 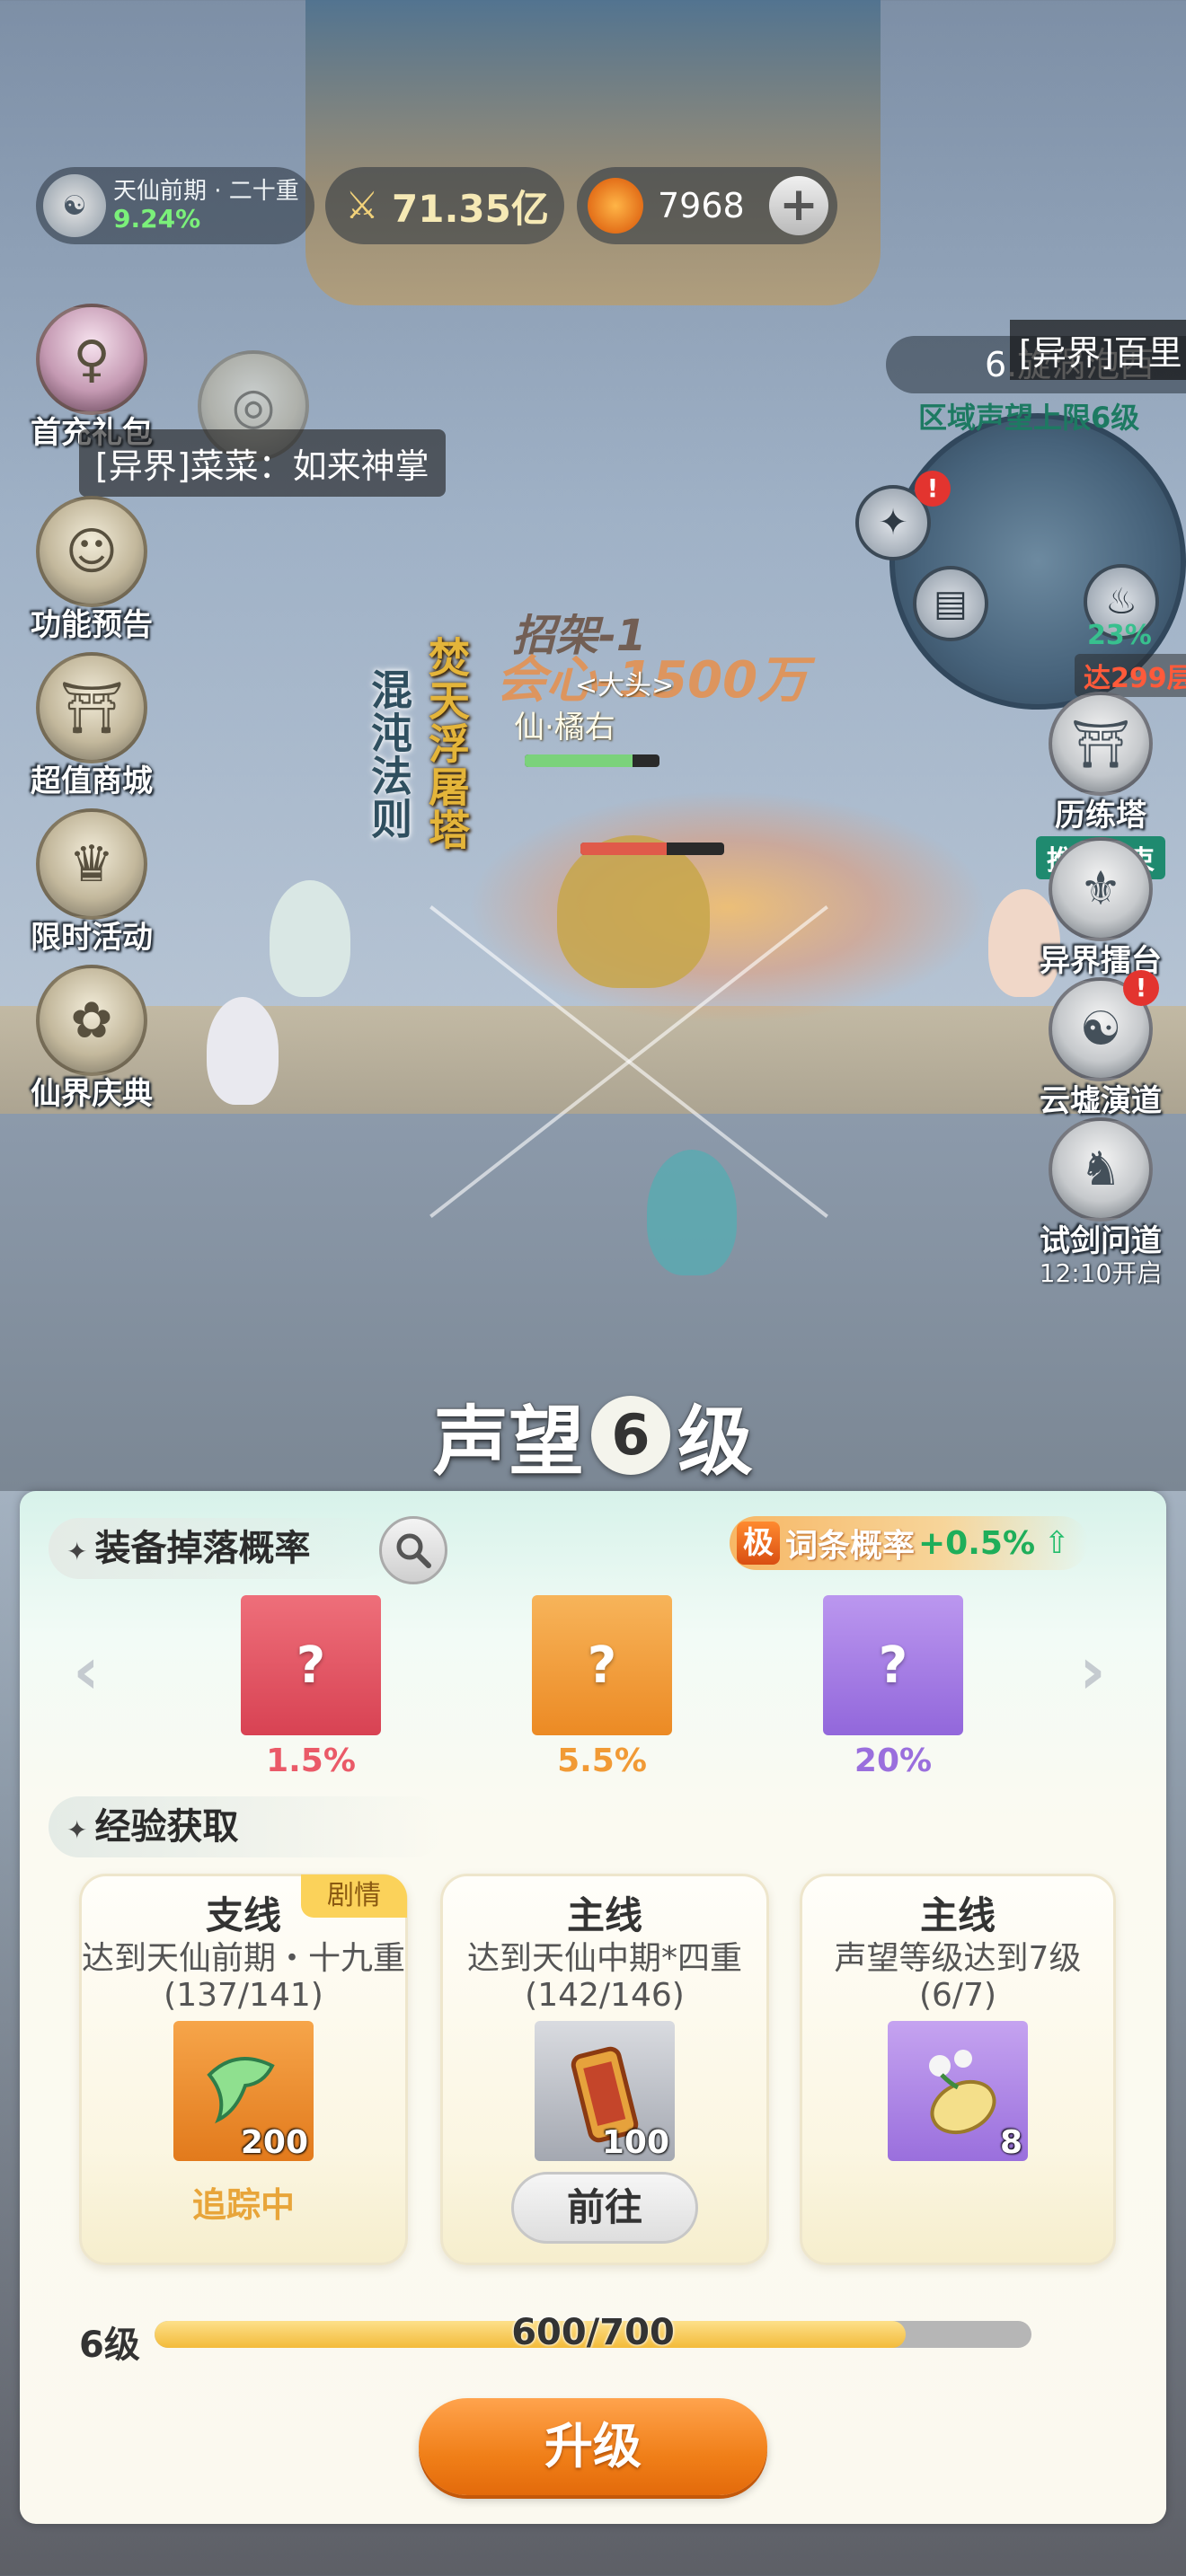 What do you see at coordinates (593, 152) in the screenshot?
I see `tower-structure` at bounding box center [593, 152].